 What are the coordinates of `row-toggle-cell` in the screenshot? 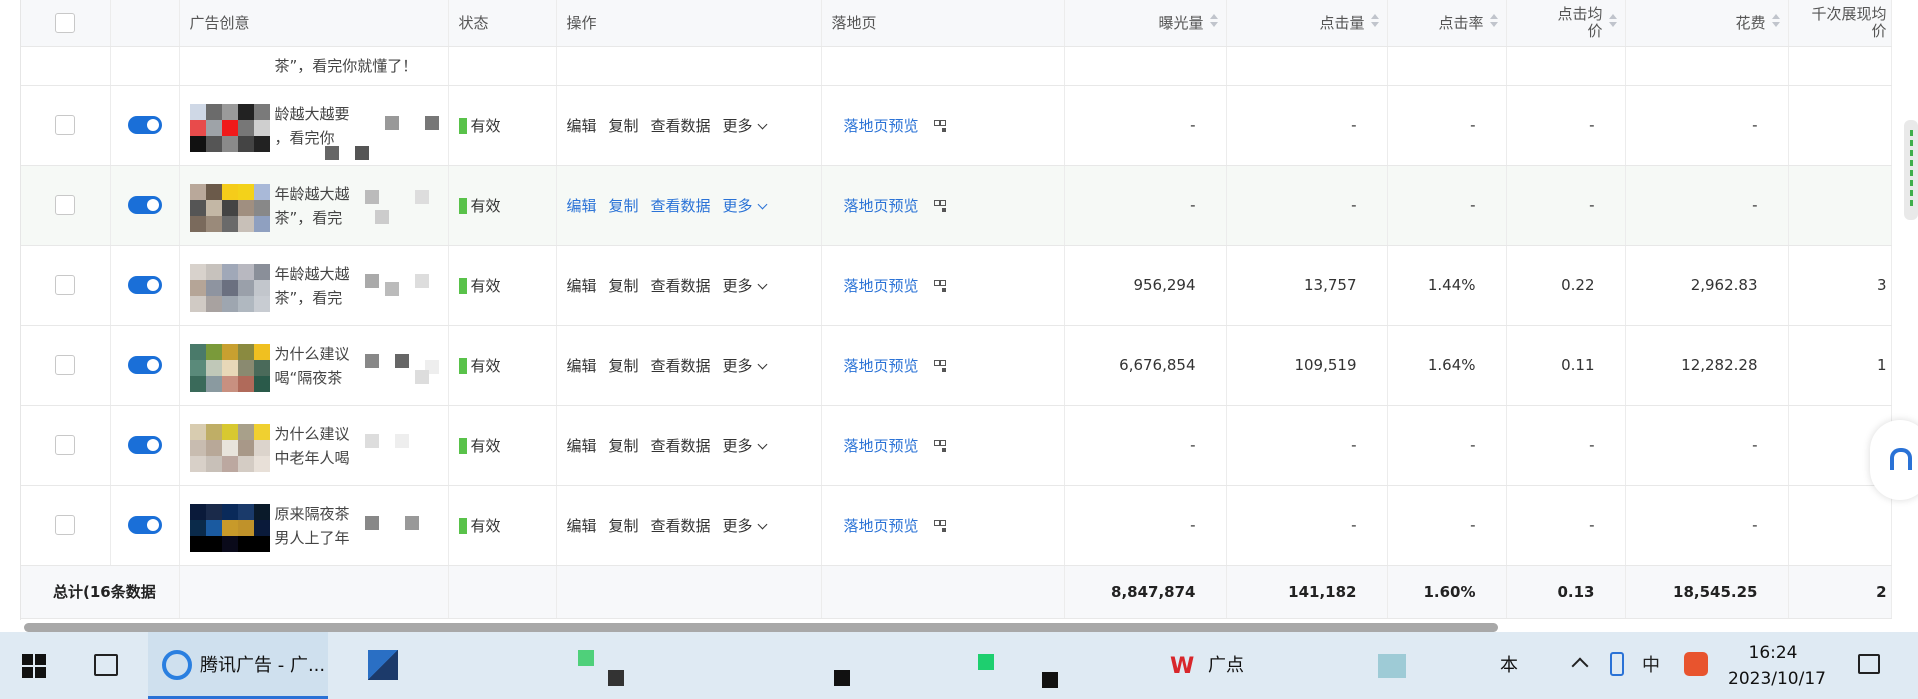 It's located at (145, 525).